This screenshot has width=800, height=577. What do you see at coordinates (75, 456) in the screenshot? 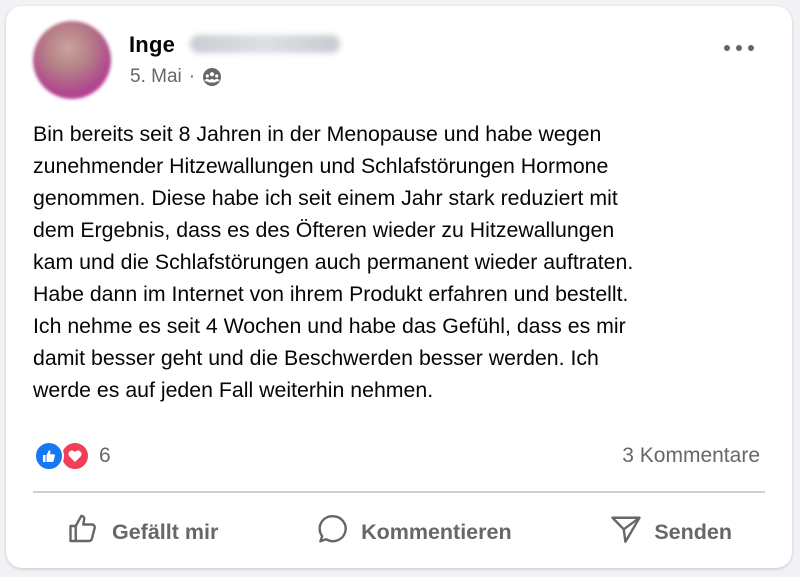
I see `love-icon` at bounding box center [75, 456].